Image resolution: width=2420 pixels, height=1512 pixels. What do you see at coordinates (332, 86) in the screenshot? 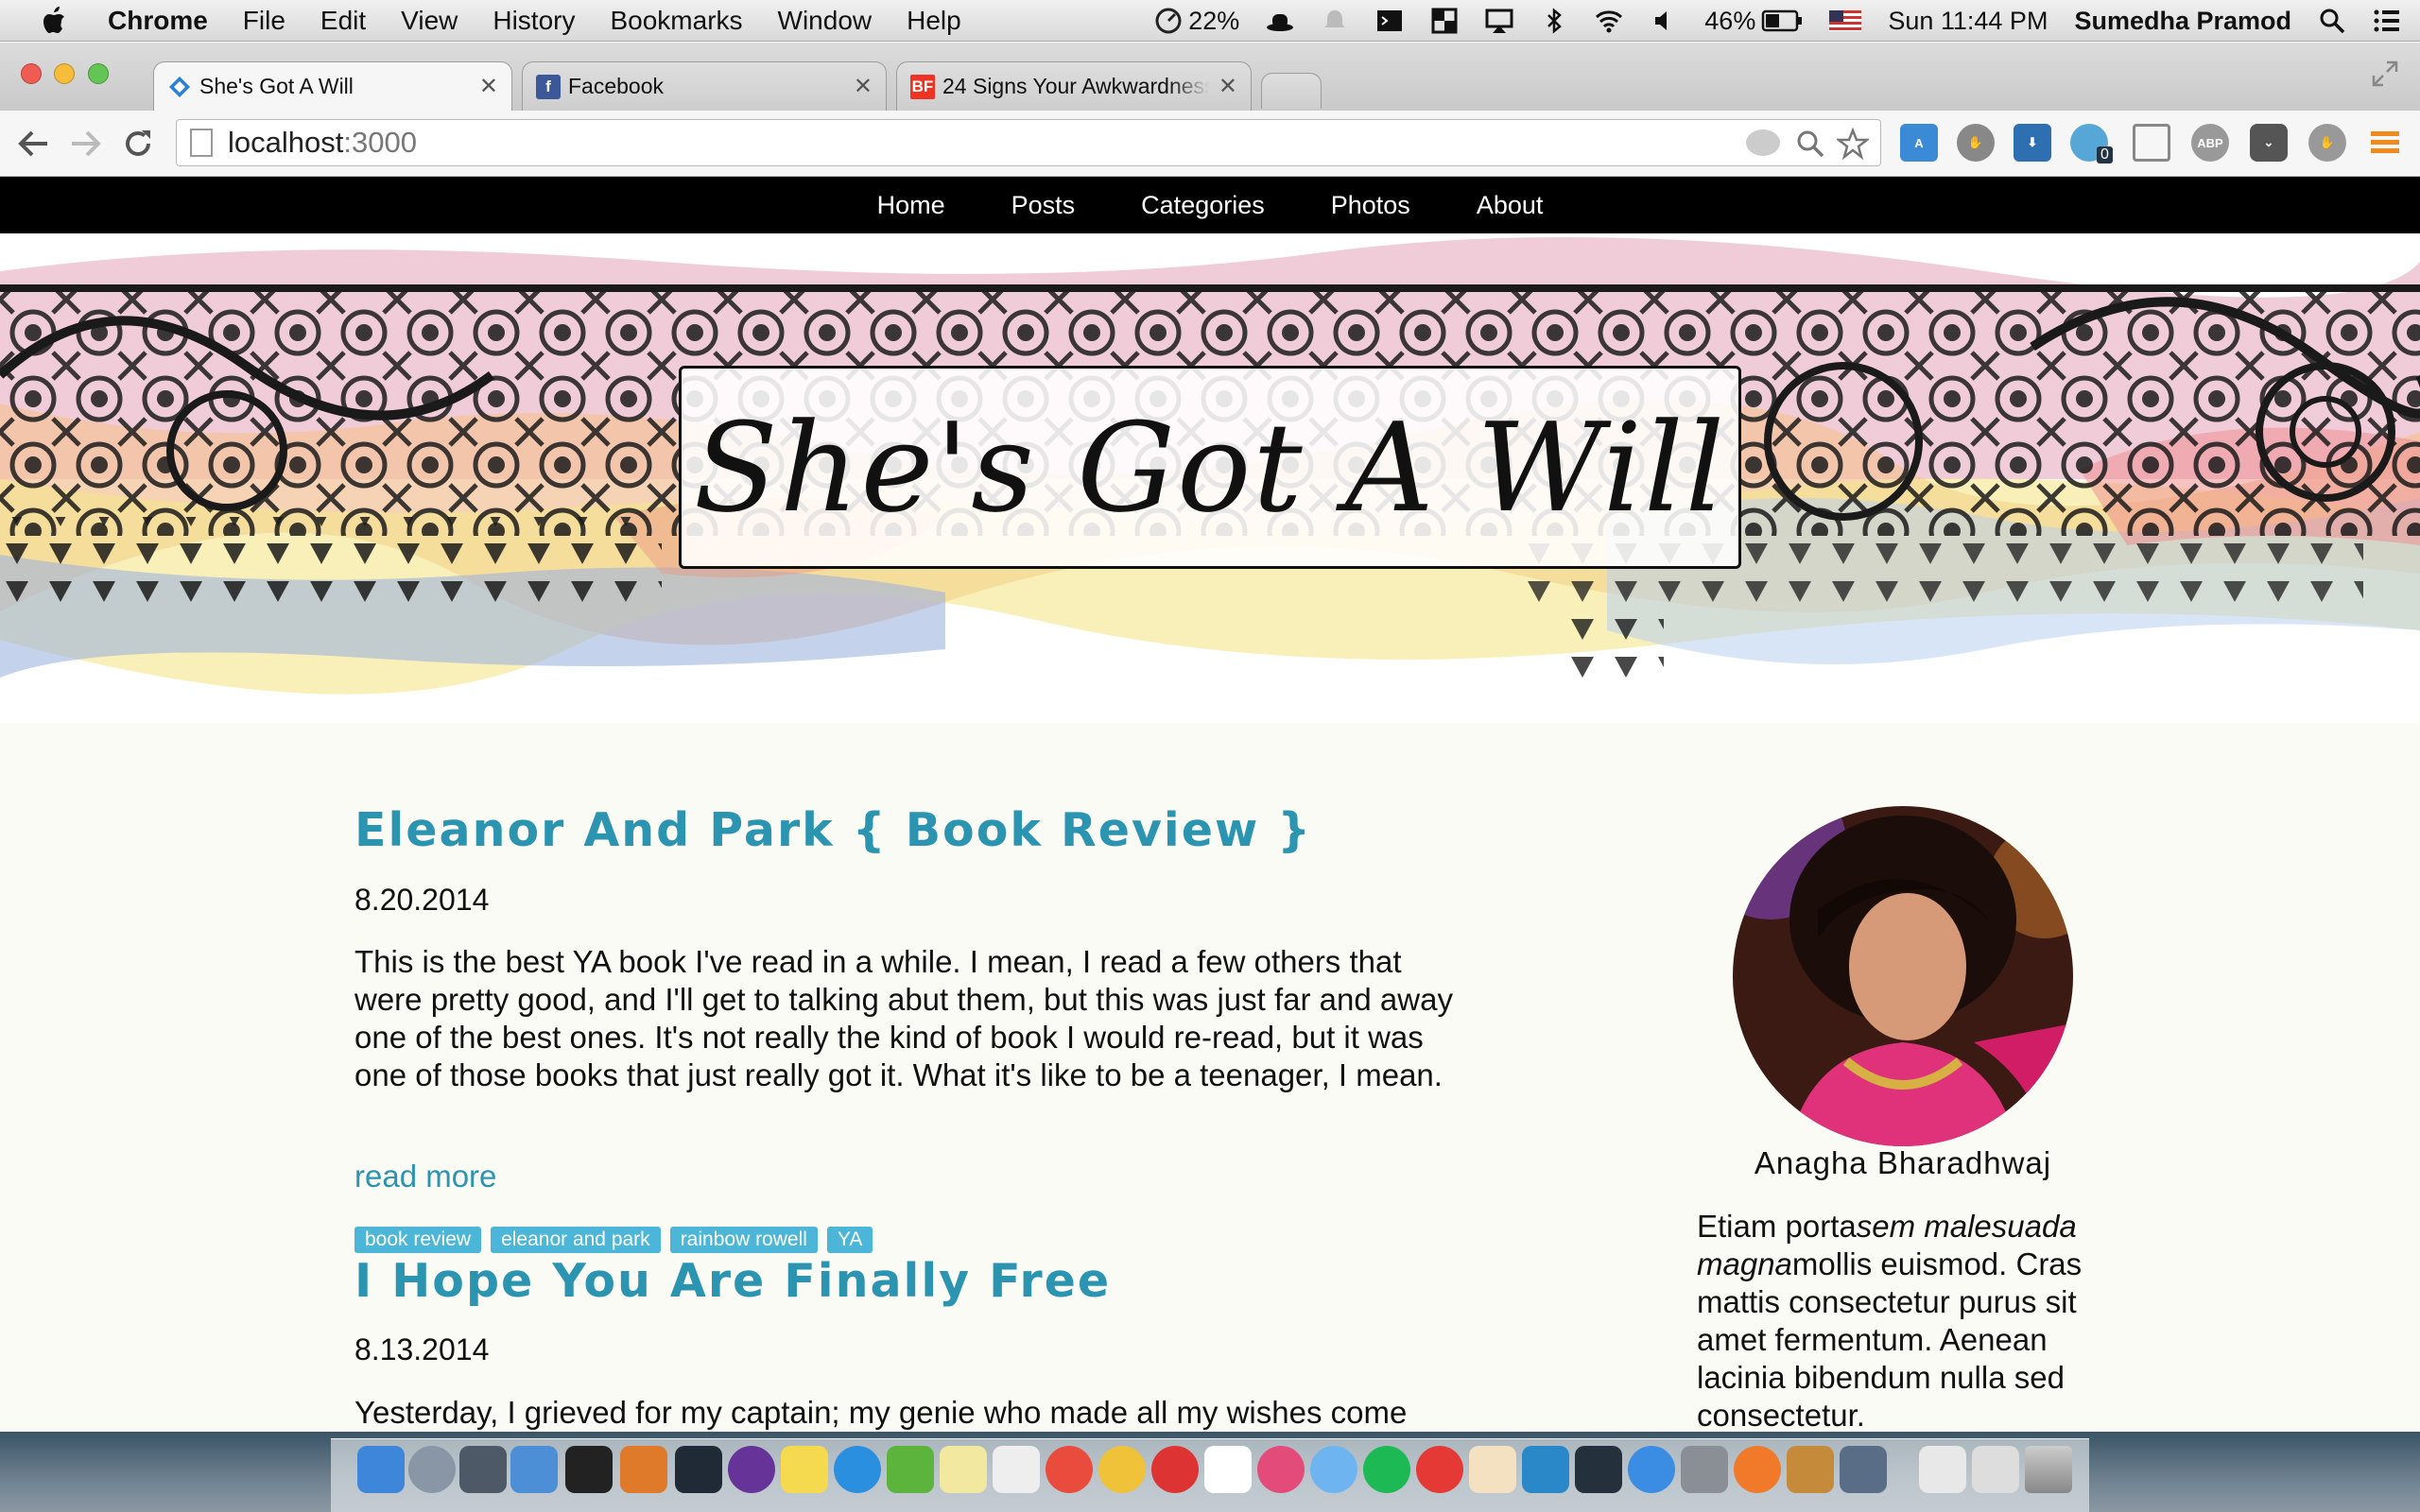
I see `tab-shes-got-a-will: She's Got A Will ✕` at bounding box center [332, 86].